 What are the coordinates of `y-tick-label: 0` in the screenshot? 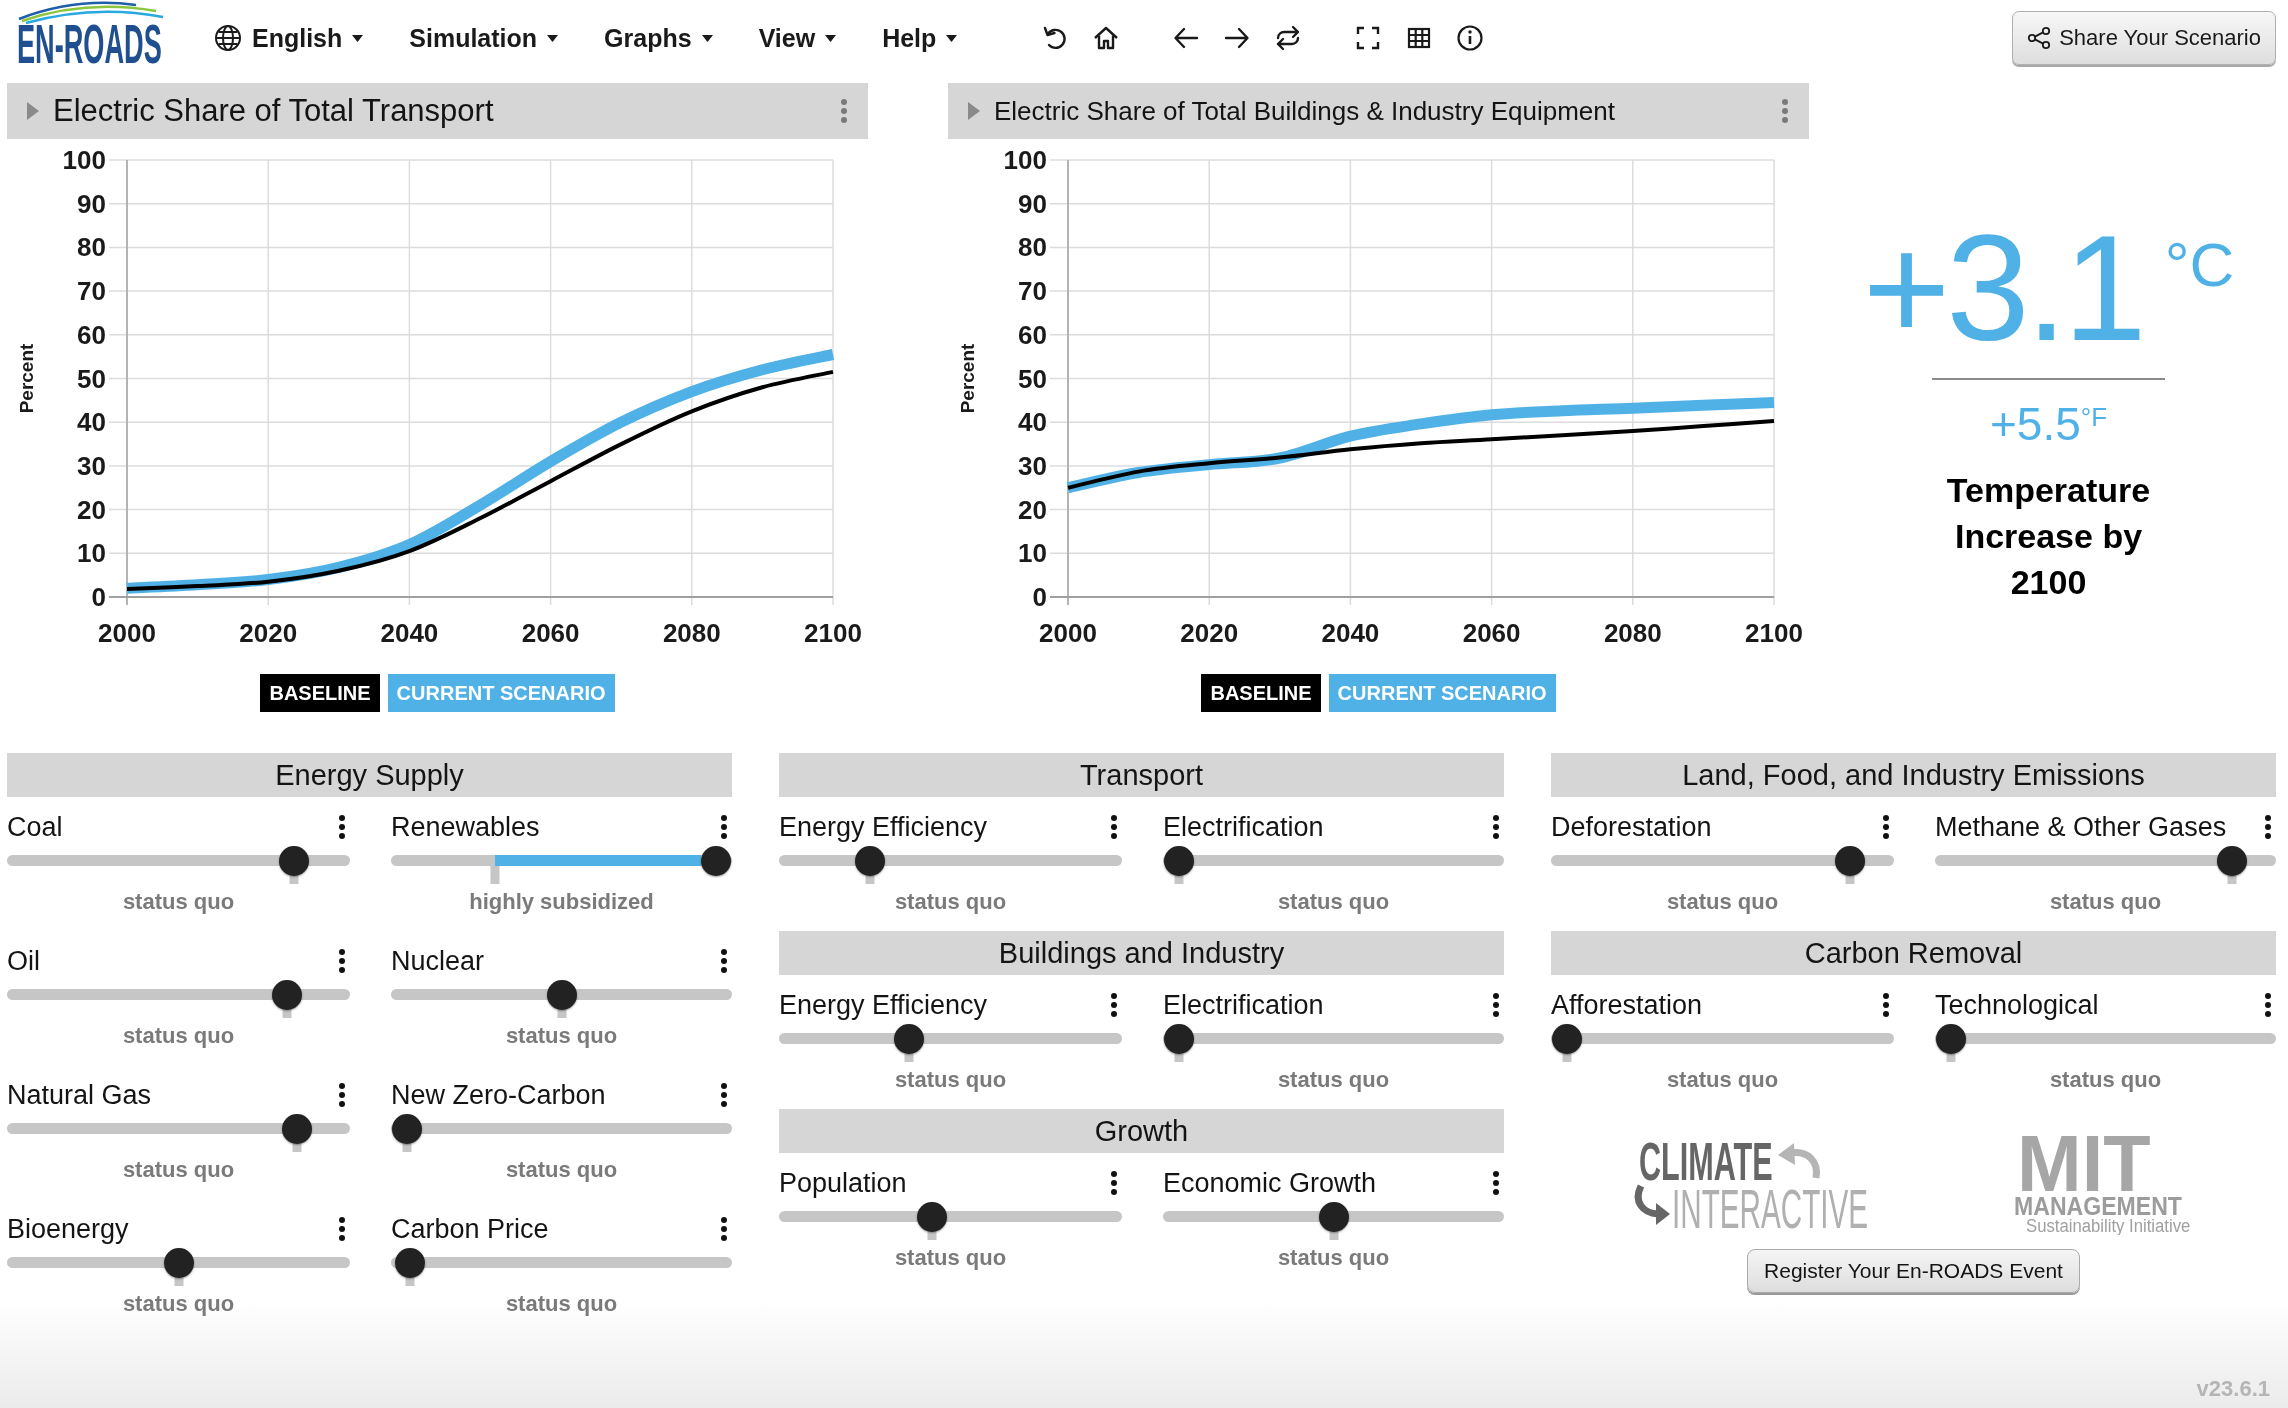 It's located at (1039, 597).